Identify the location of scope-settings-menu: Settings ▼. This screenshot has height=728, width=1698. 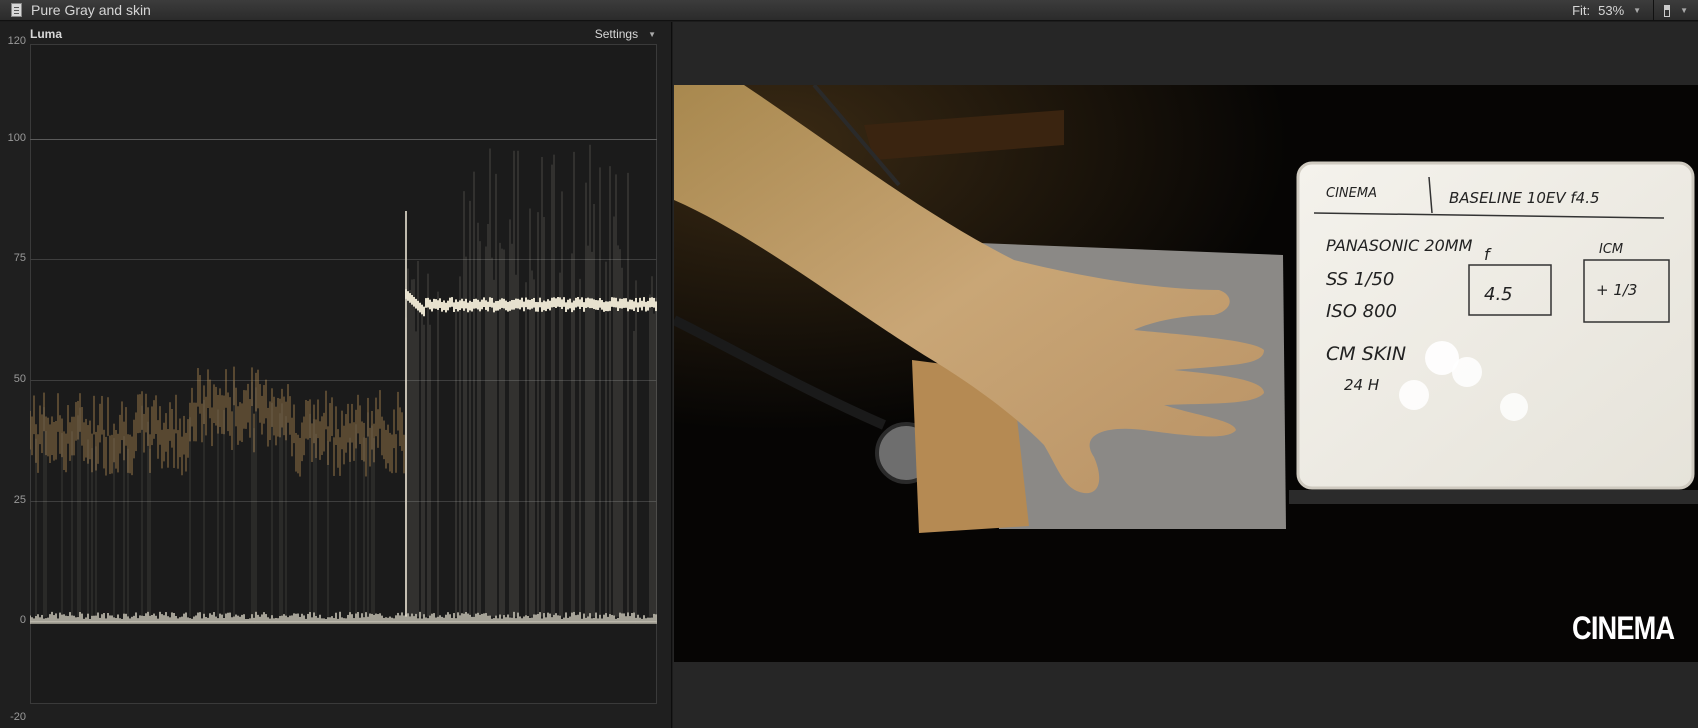
(625, 34).